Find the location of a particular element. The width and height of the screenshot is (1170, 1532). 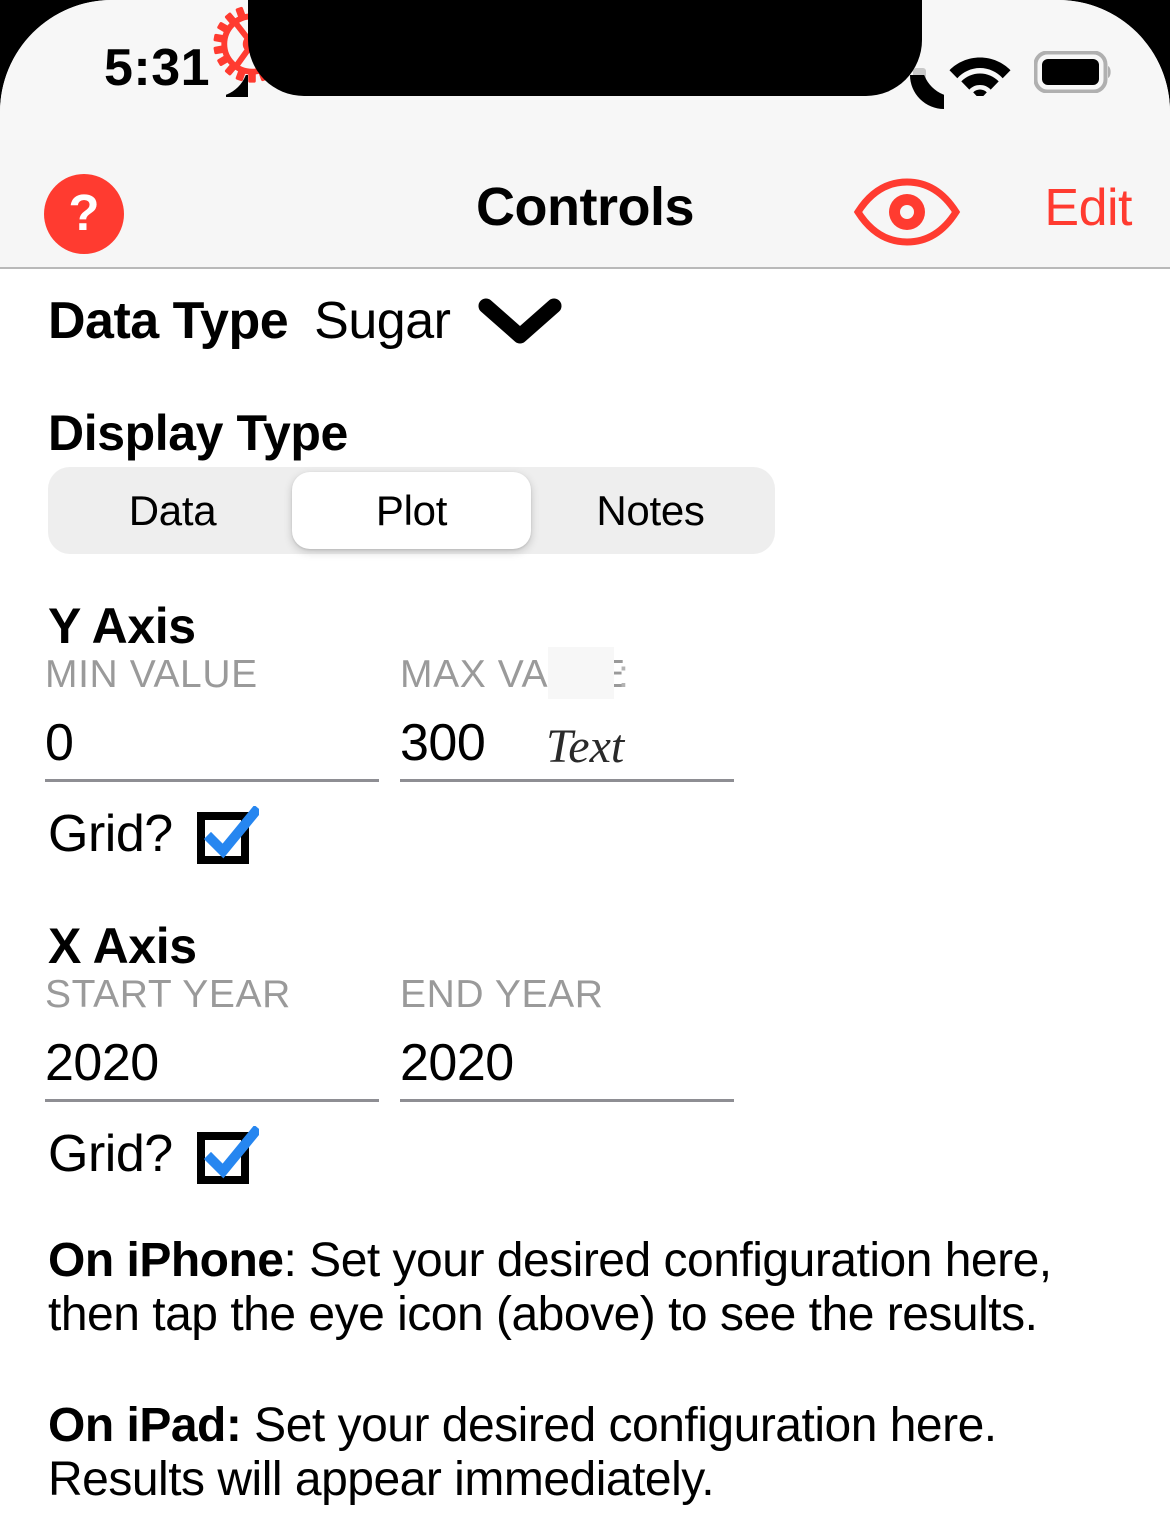

y-max-caption-mark: : is located at coordinates (623, 674).